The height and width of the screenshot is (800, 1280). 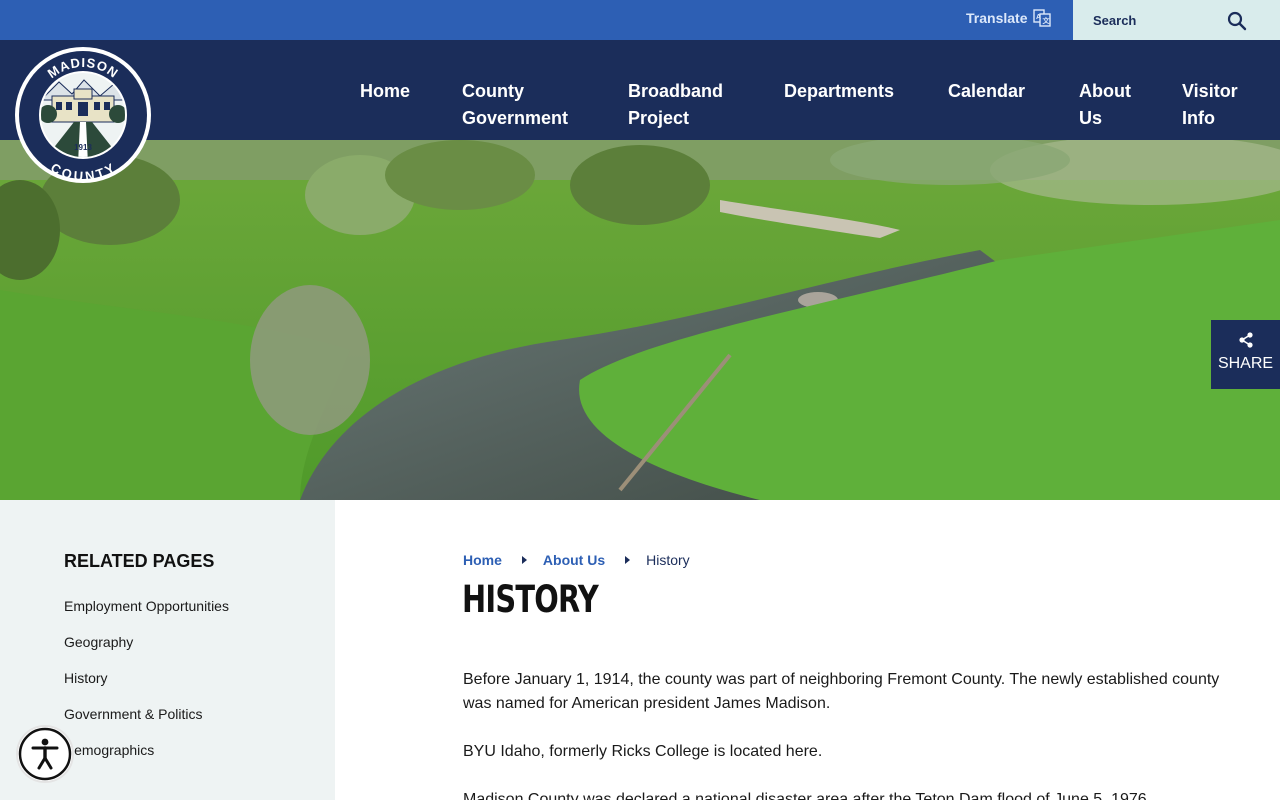 What do you see at coordinates (1245, 363) in the screenshot?
I see `share-label: SHARE` at bounding box center [1245, 363].